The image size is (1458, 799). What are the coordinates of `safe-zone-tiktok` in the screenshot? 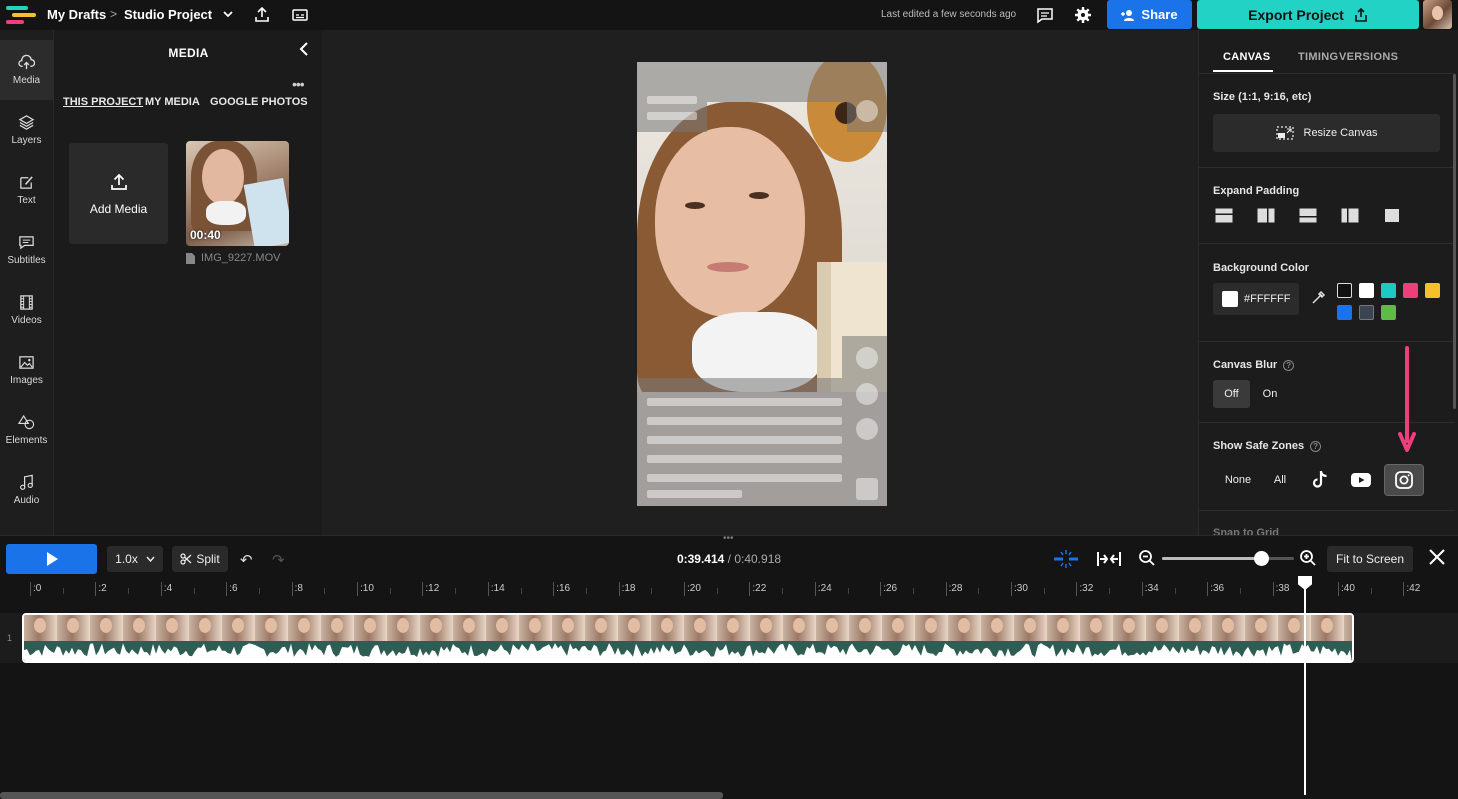 It's located at (1320, 480).